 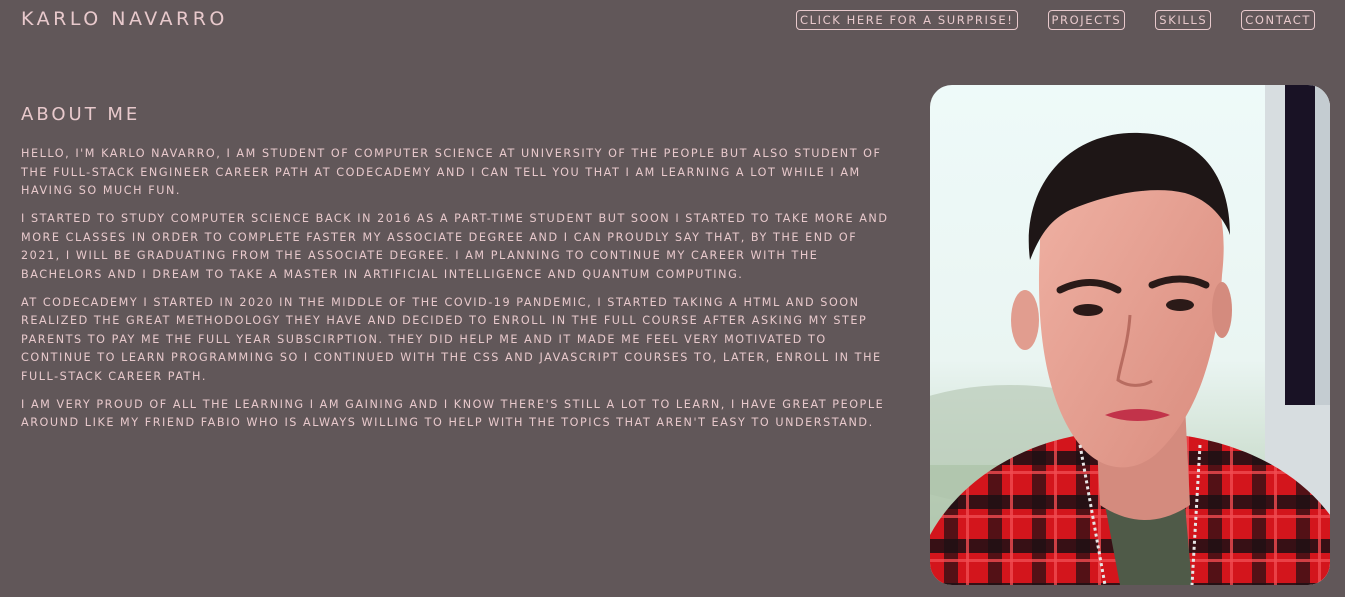 I want to click on nav-projects: Projects, so click(x=1086, y=20).